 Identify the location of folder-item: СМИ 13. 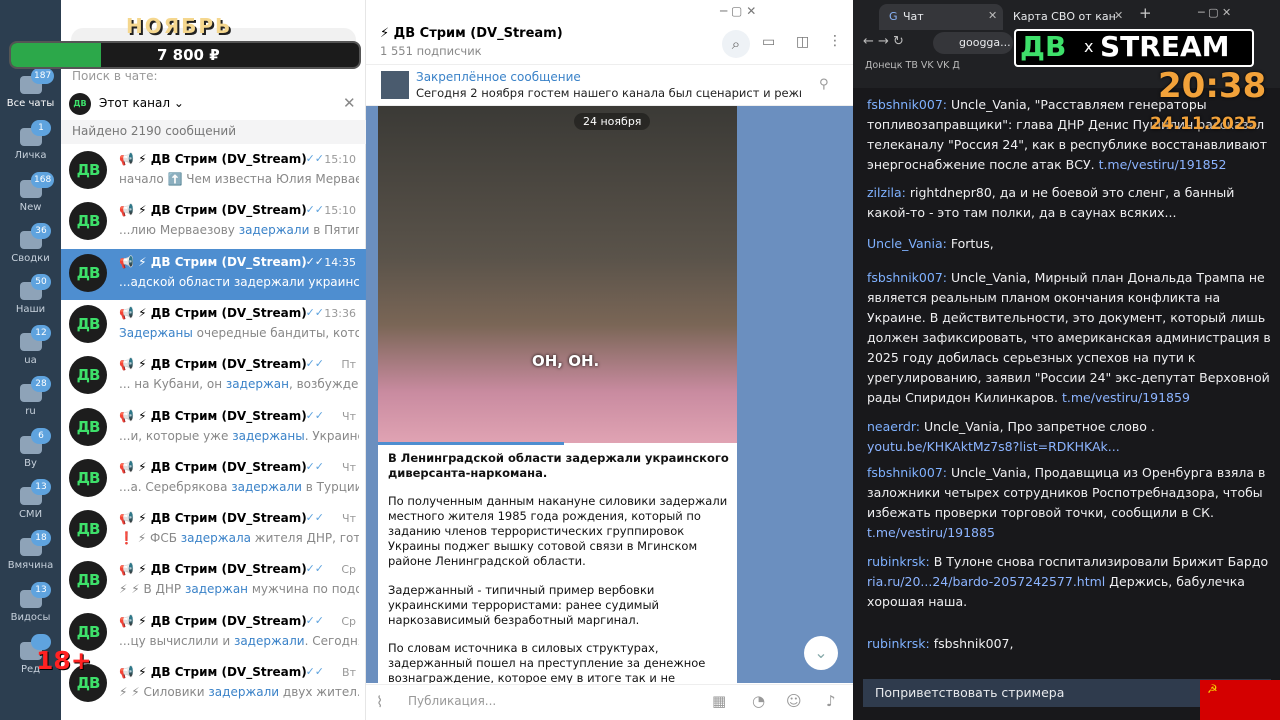
(30, 499).